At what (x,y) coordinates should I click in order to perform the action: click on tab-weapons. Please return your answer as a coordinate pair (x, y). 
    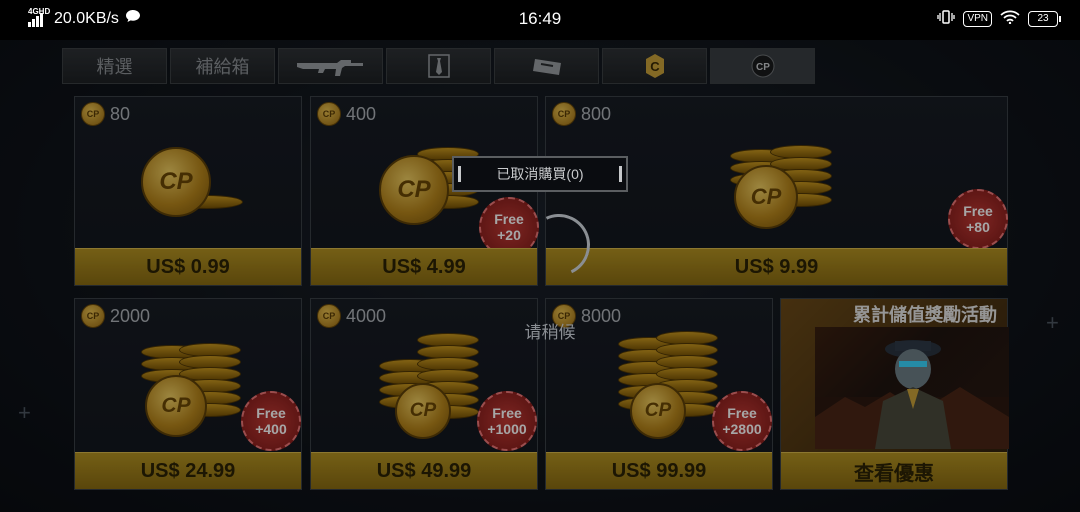
    Looking at the image, I should click on (330, 66).